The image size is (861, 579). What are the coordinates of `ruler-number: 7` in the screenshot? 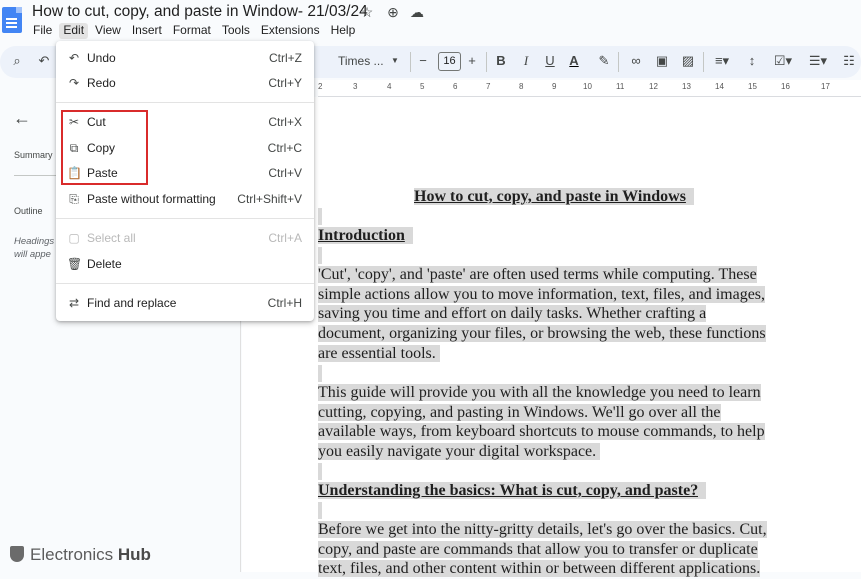 It's located at (488, 86).